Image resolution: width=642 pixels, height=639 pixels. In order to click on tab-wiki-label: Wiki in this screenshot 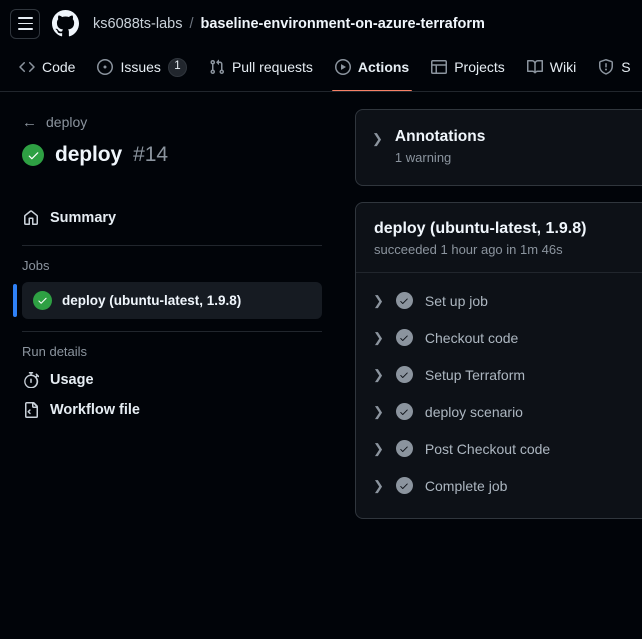, I will do `click(563, 67)`.